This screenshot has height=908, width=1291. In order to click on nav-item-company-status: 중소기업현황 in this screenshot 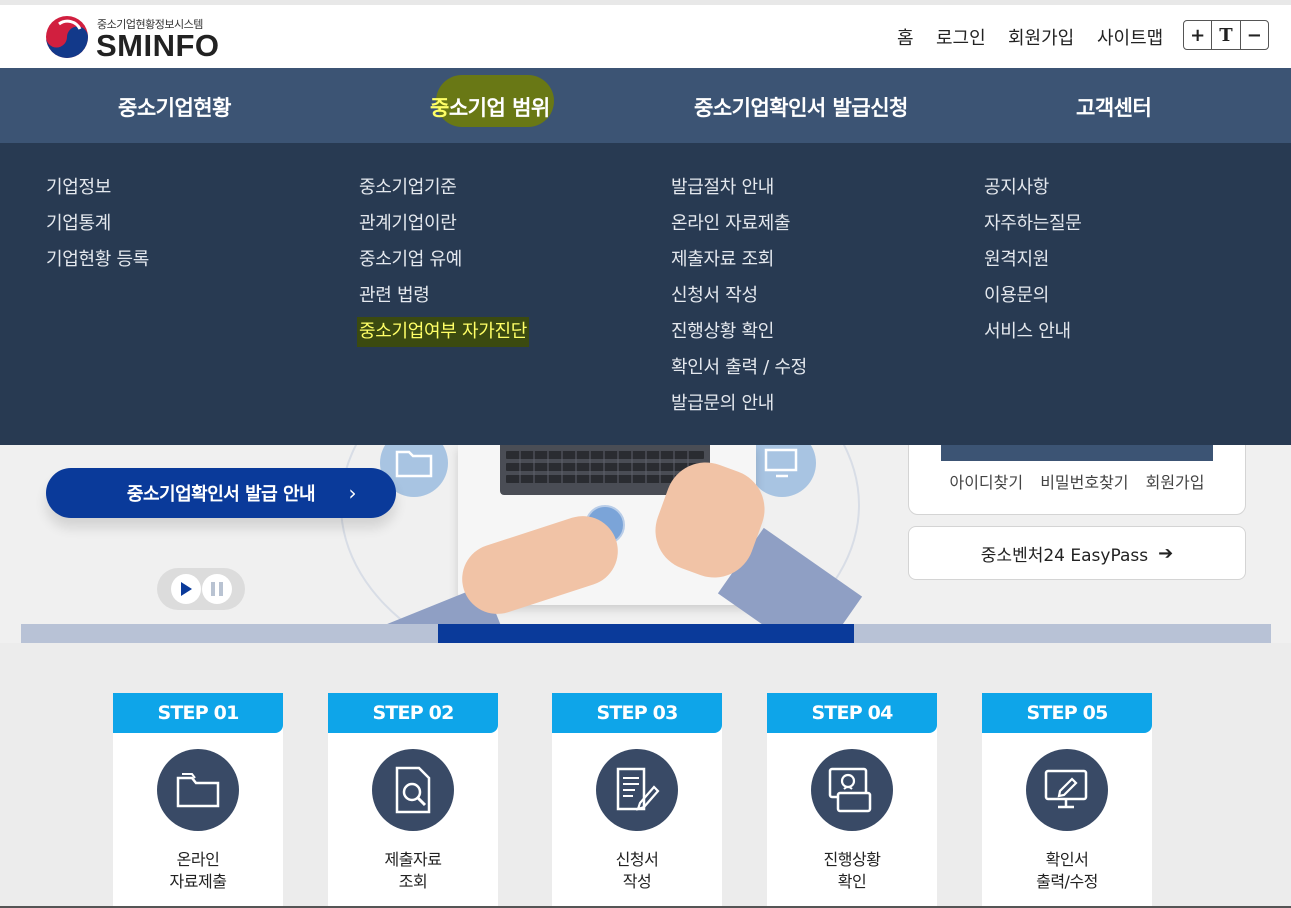, I will do `click(174, 107)`.